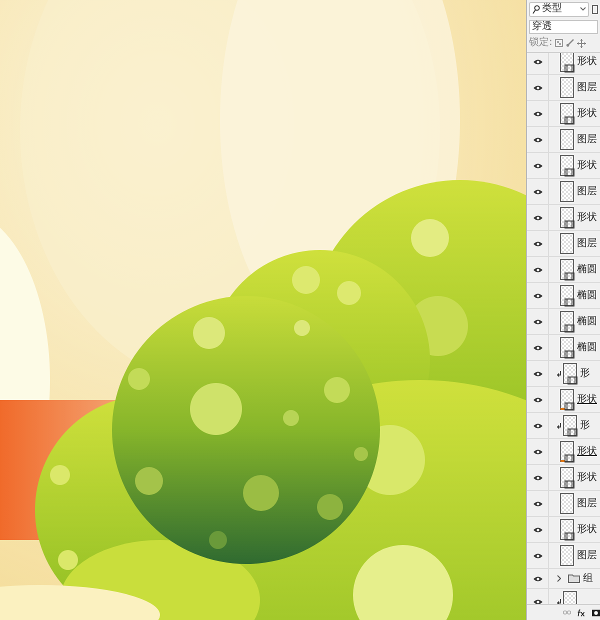 The height and width of the screenshot is (620, 600). I want to click on search-icon, so click(536, 9).